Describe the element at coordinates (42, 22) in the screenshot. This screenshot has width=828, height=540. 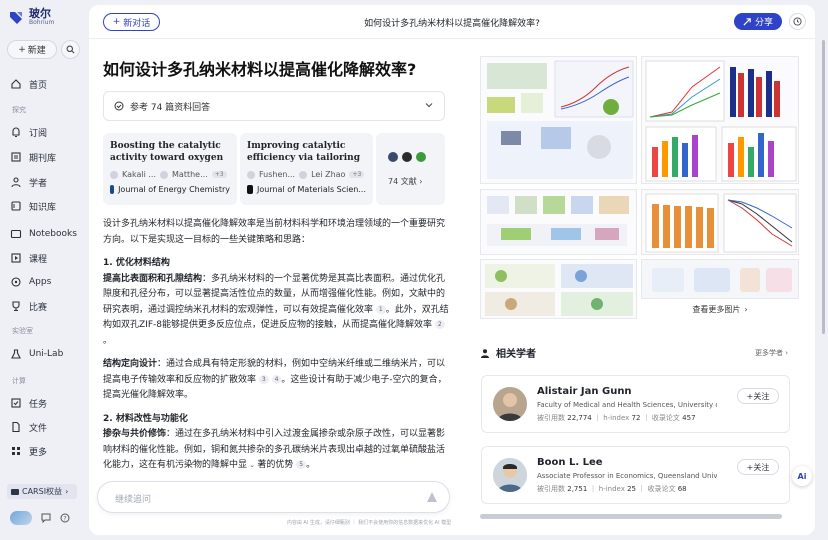
I see `brand-name-en: Bohrium` at that location.